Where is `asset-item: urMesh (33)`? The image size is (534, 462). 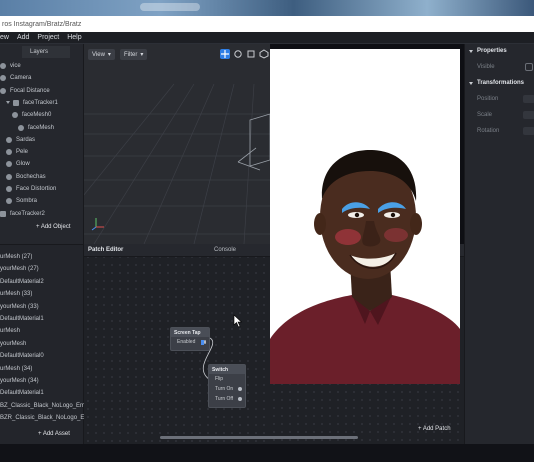
asset-item: urMesh (33) is located at coordinates (16, 294).